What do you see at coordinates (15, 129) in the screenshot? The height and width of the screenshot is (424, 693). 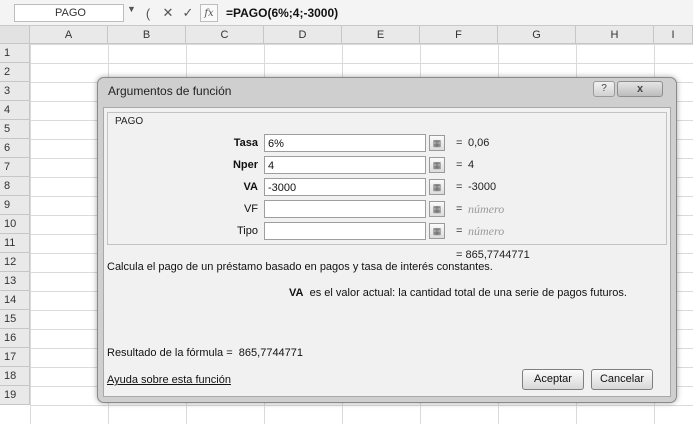 I see `row-header: 5` at bounding box center [15, 129].